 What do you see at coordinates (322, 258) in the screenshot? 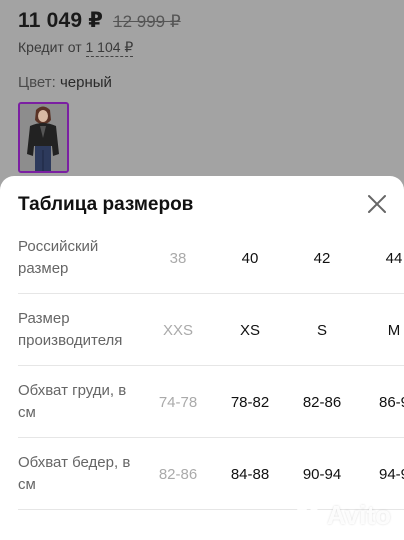
I see `size-cell: 42` at bounding box center [322, 258].